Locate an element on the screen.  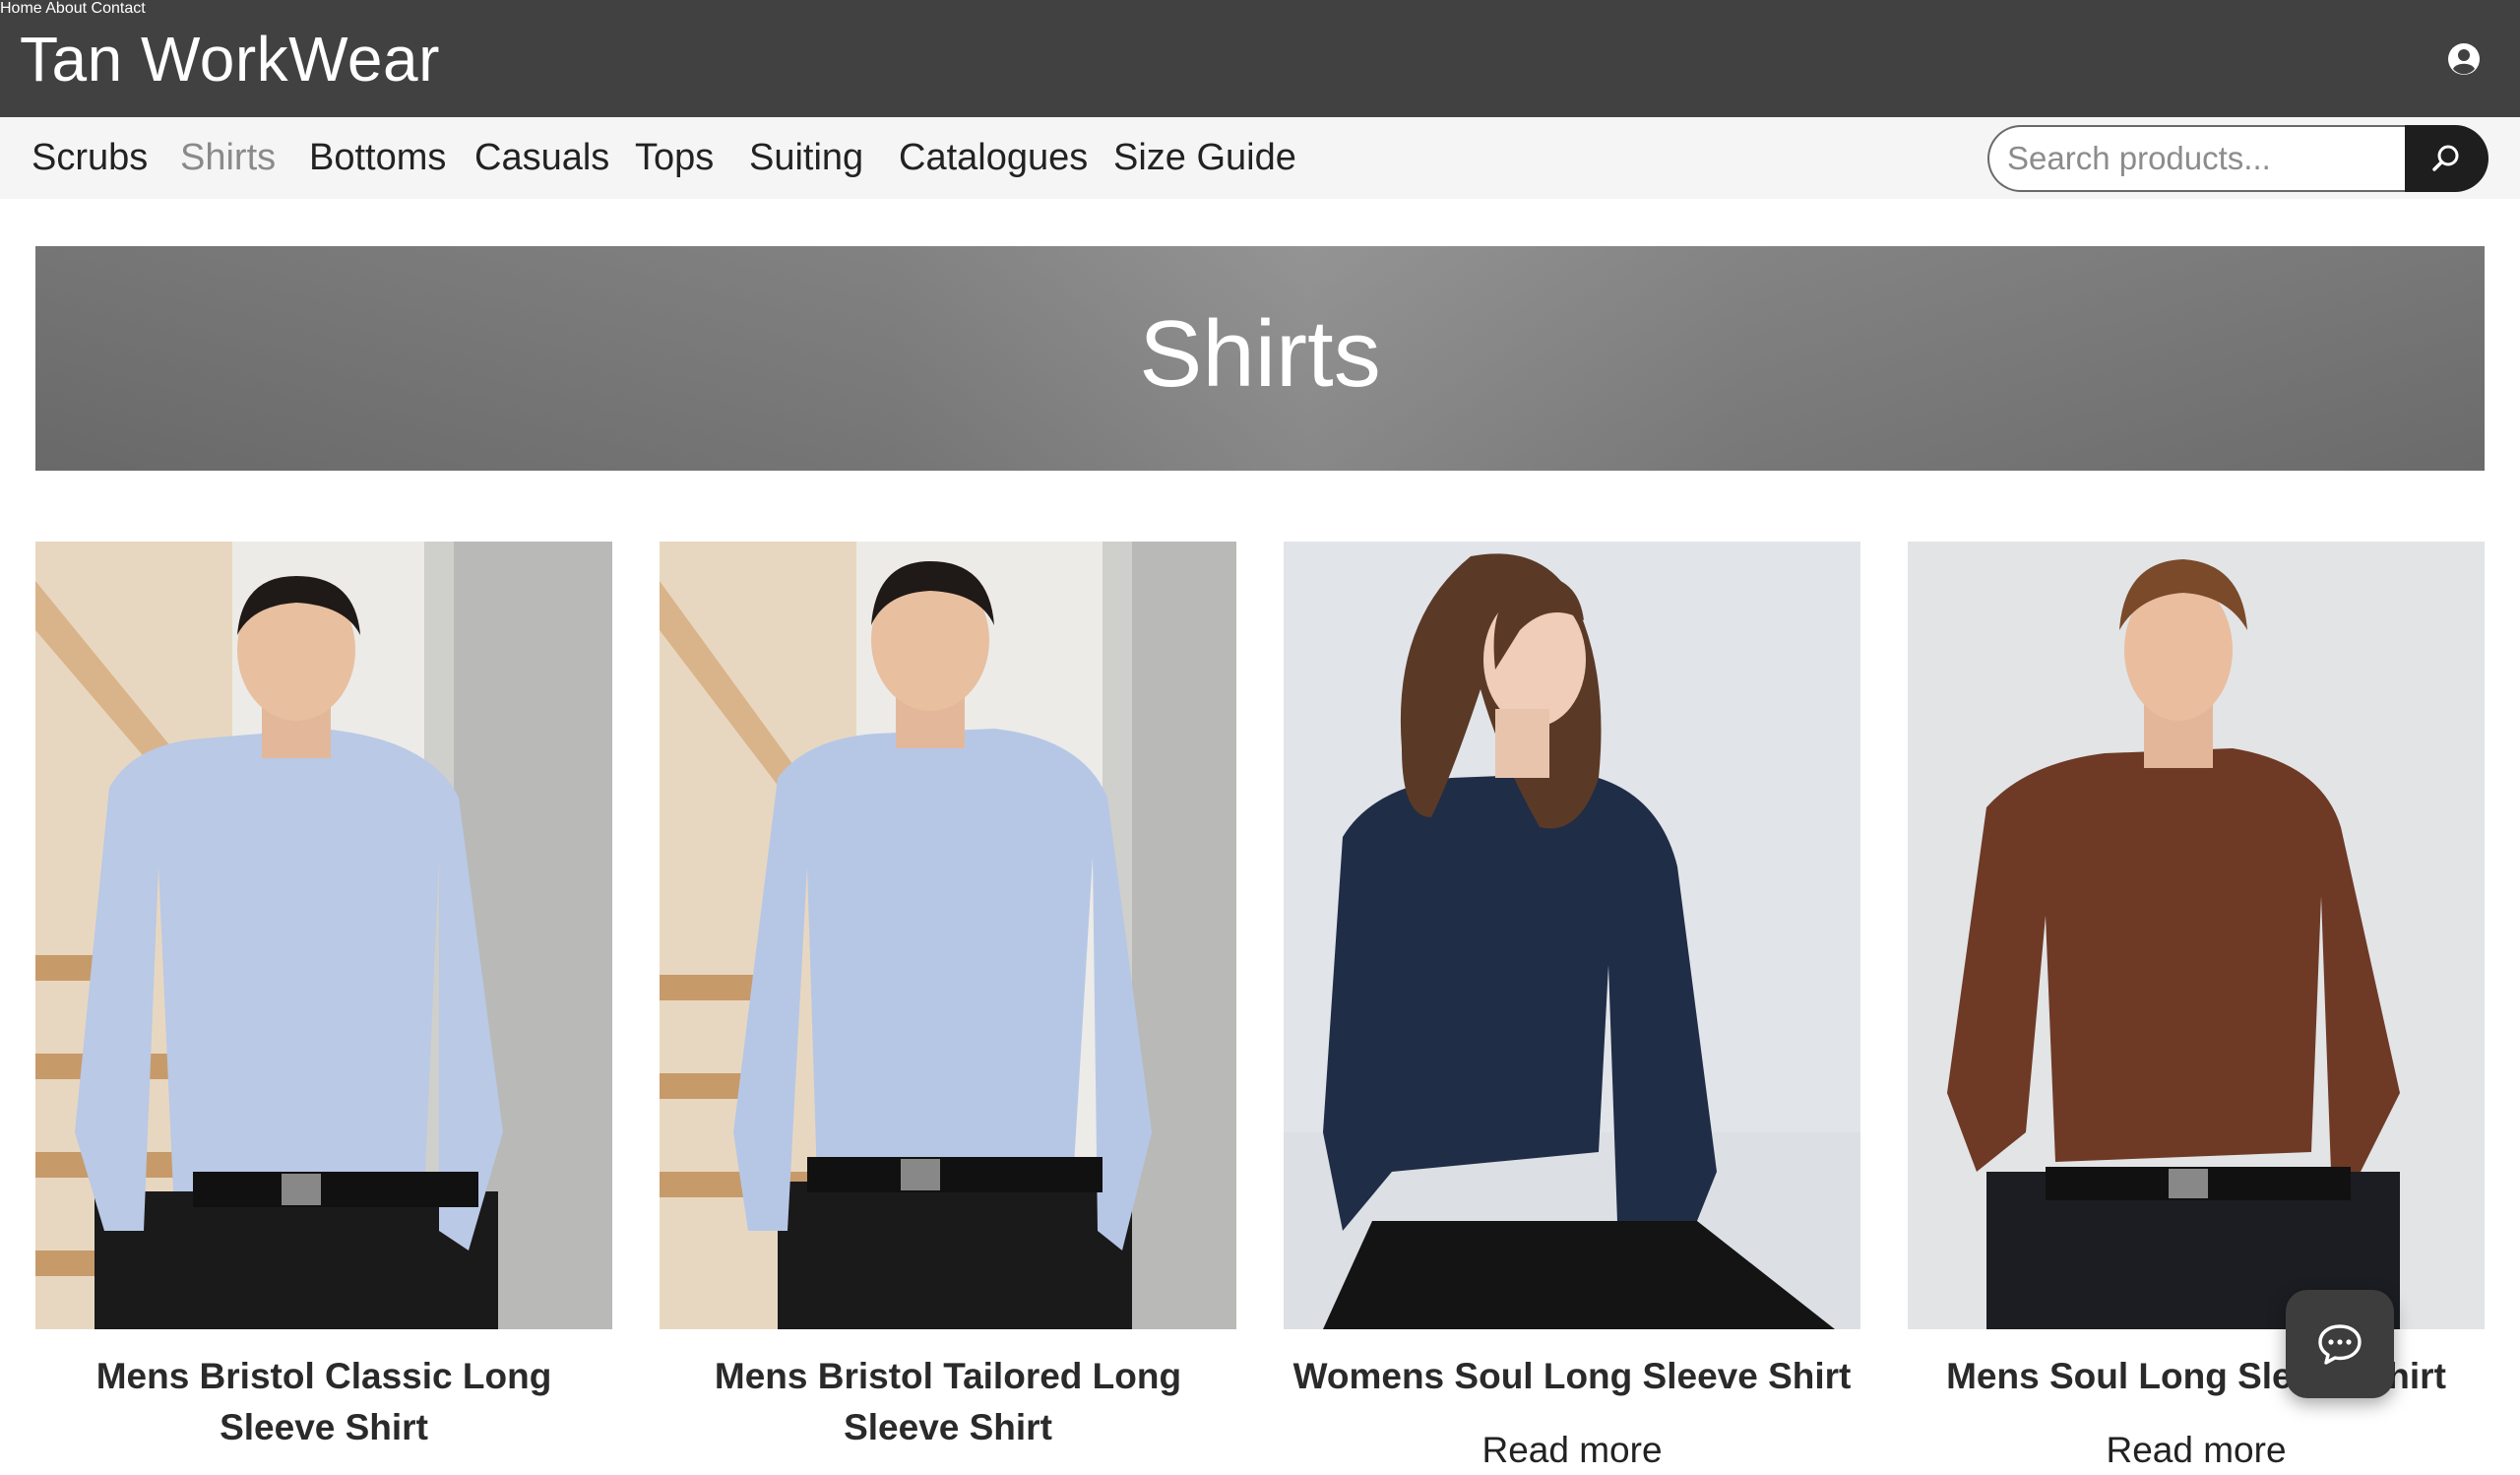
chat-widget-button is located at coordinates (2340, 1344).